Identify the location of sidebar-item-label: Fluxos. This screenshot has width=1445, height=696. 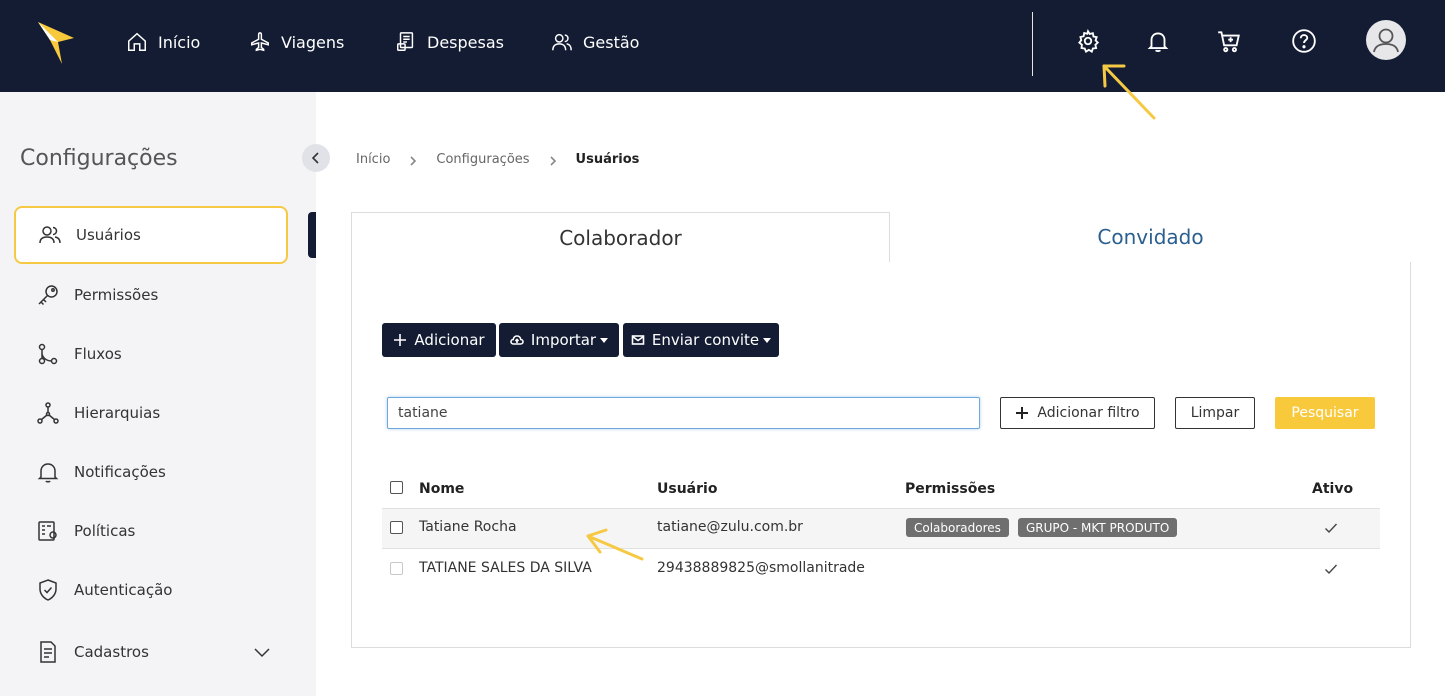
(98, 354).